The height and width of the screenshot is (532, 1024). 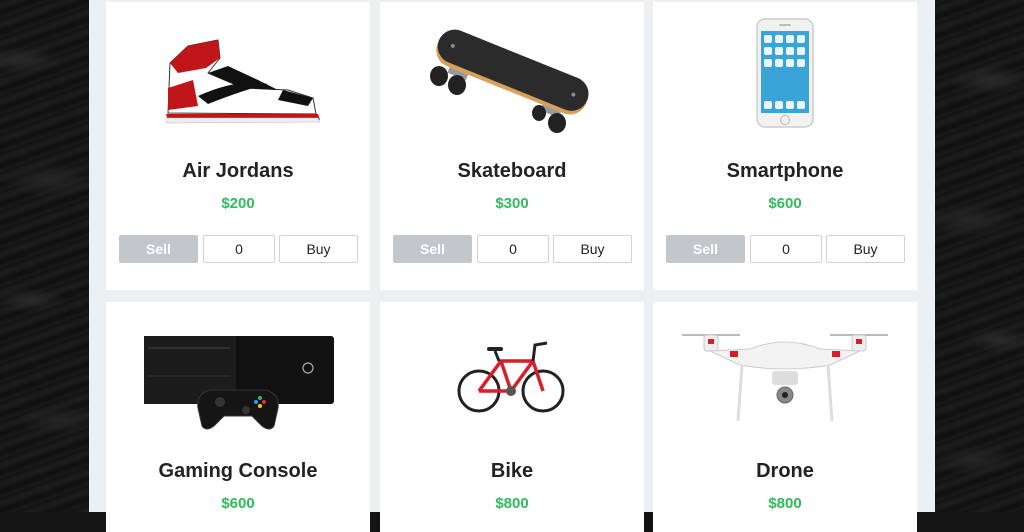 I want to click on drone-icon, so click(x=785, y=373).